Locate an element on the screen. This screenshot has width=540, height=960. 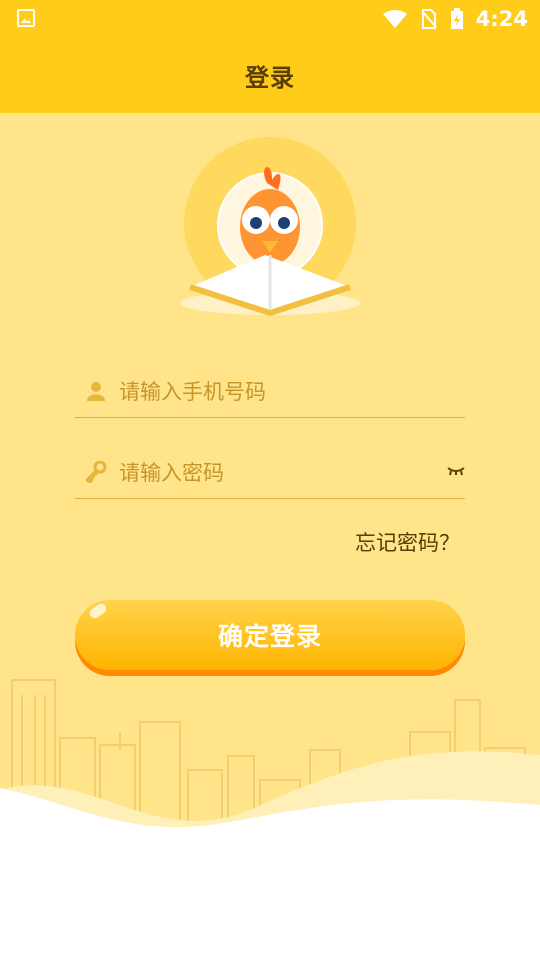
page-title: 登录 is located at coordinates (270, 78).